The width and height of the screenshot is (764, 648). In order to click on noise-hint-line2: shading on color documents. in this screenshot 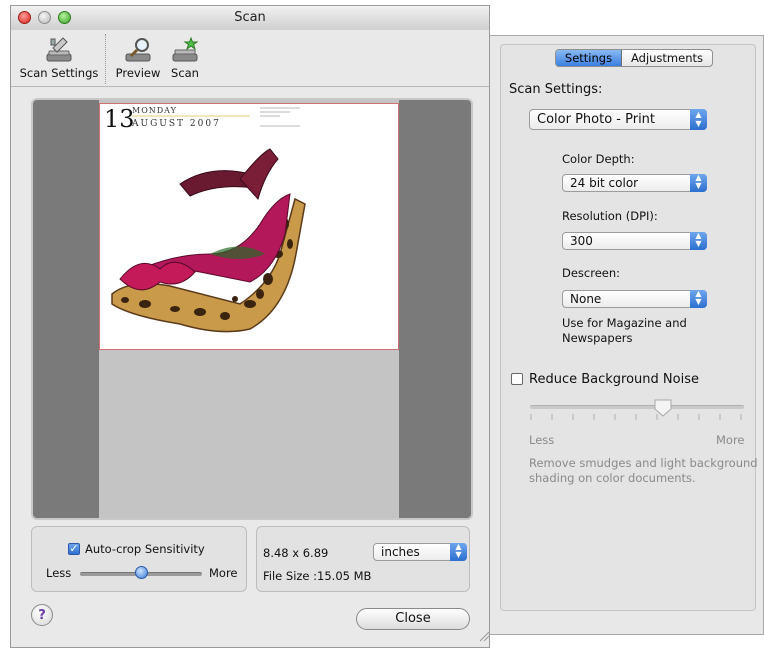, I will do `click(612, 478)`.